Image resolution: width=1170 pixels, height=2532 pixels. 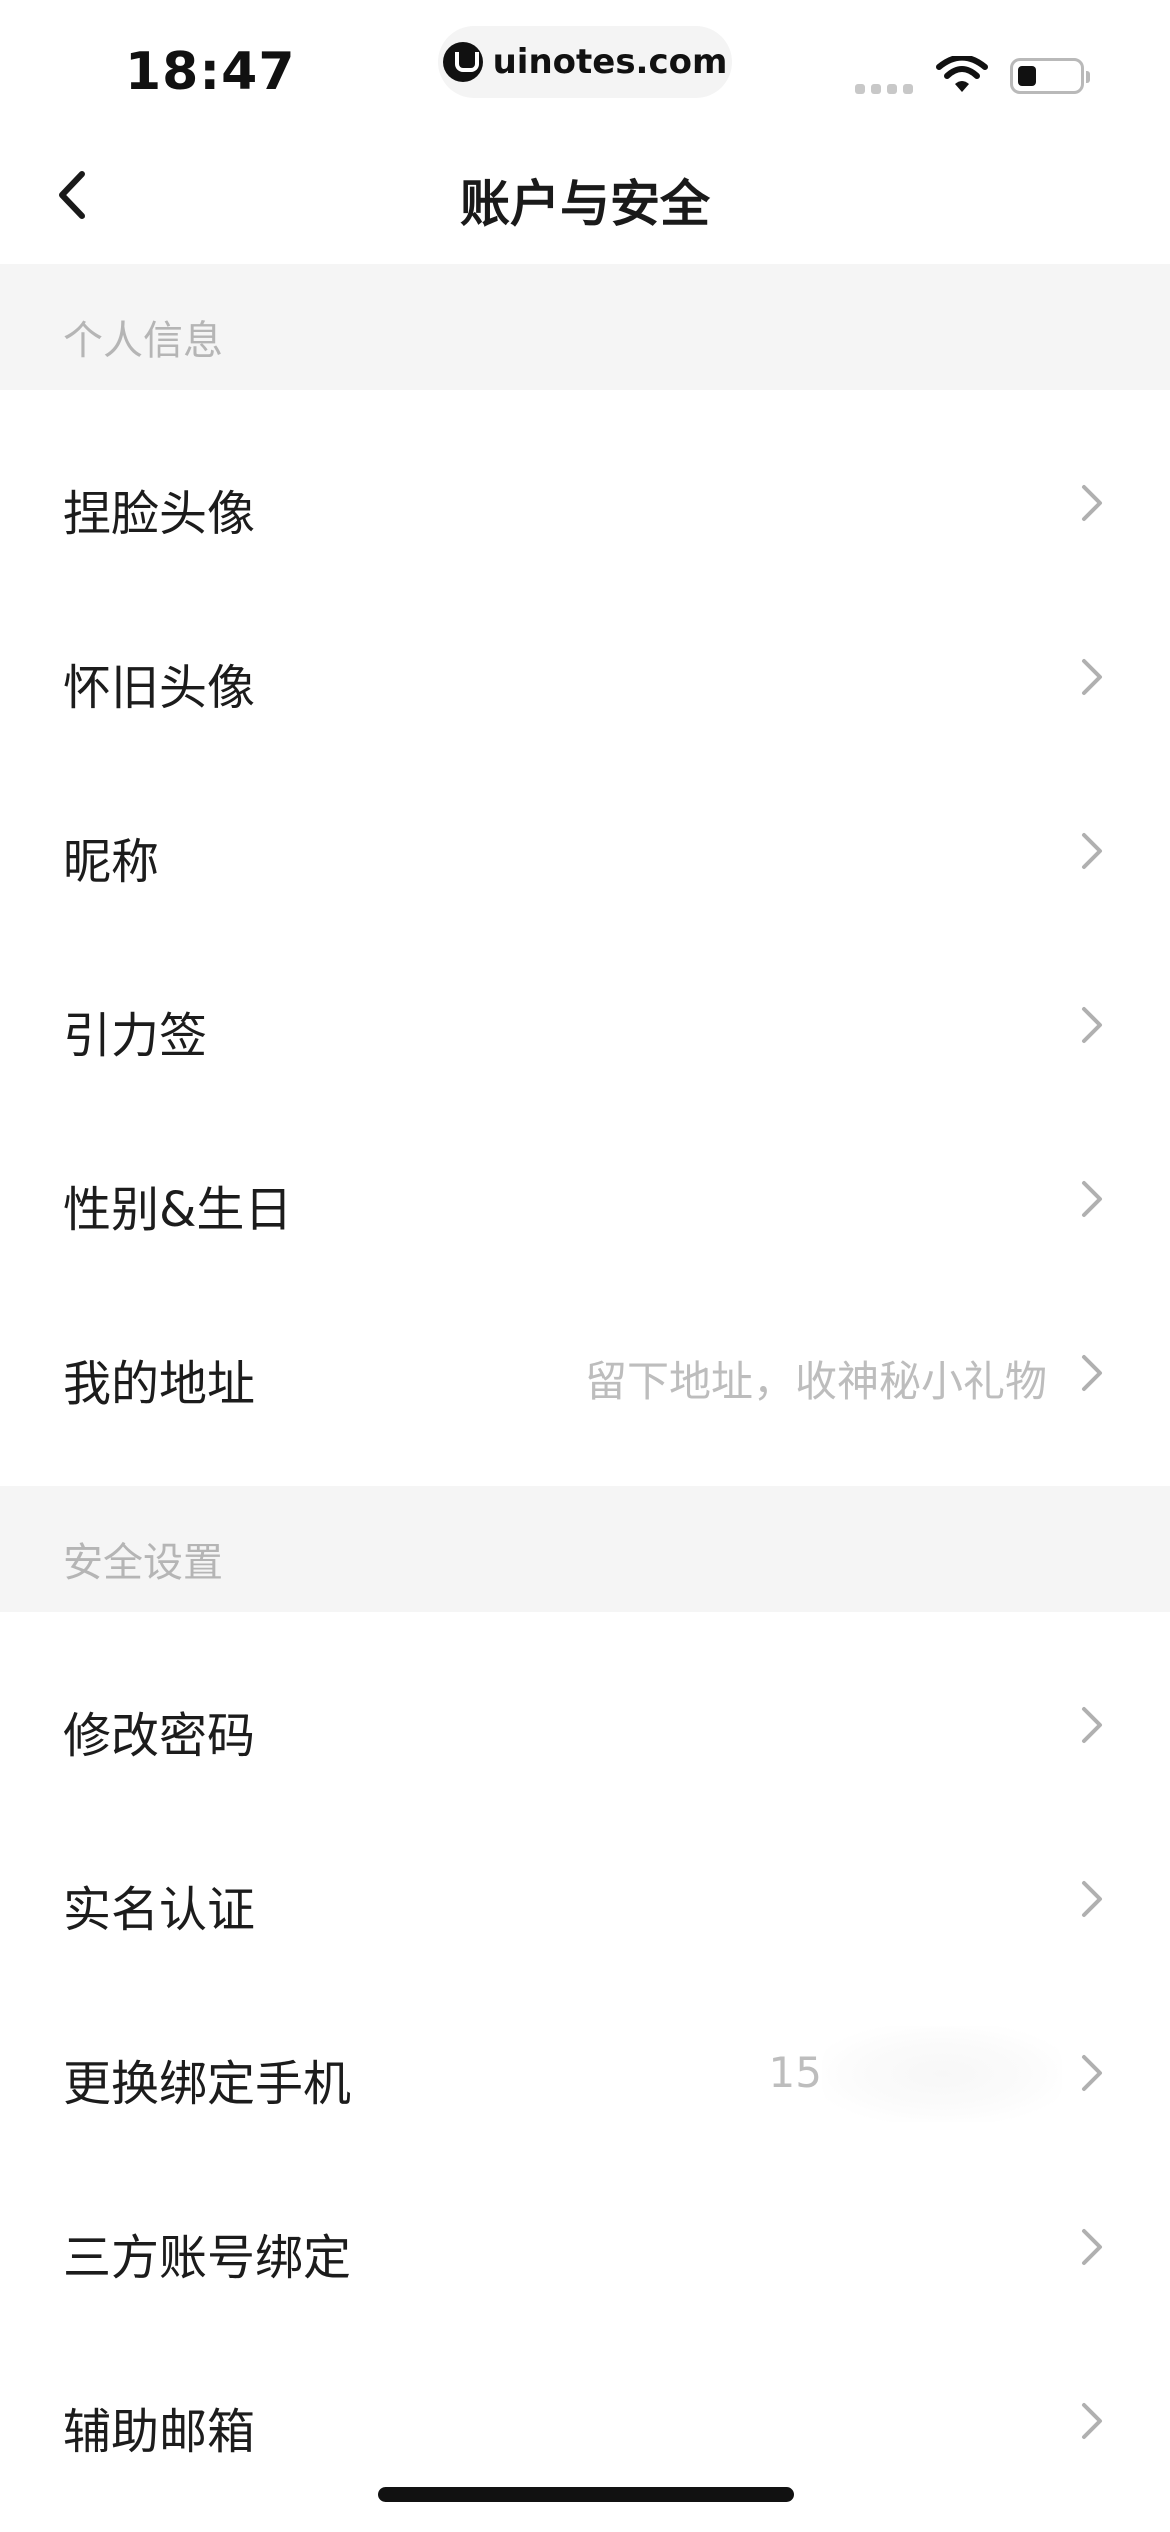 I want to click on row-gender-birthday: 性别&生日, so click(x=585, y=1199).